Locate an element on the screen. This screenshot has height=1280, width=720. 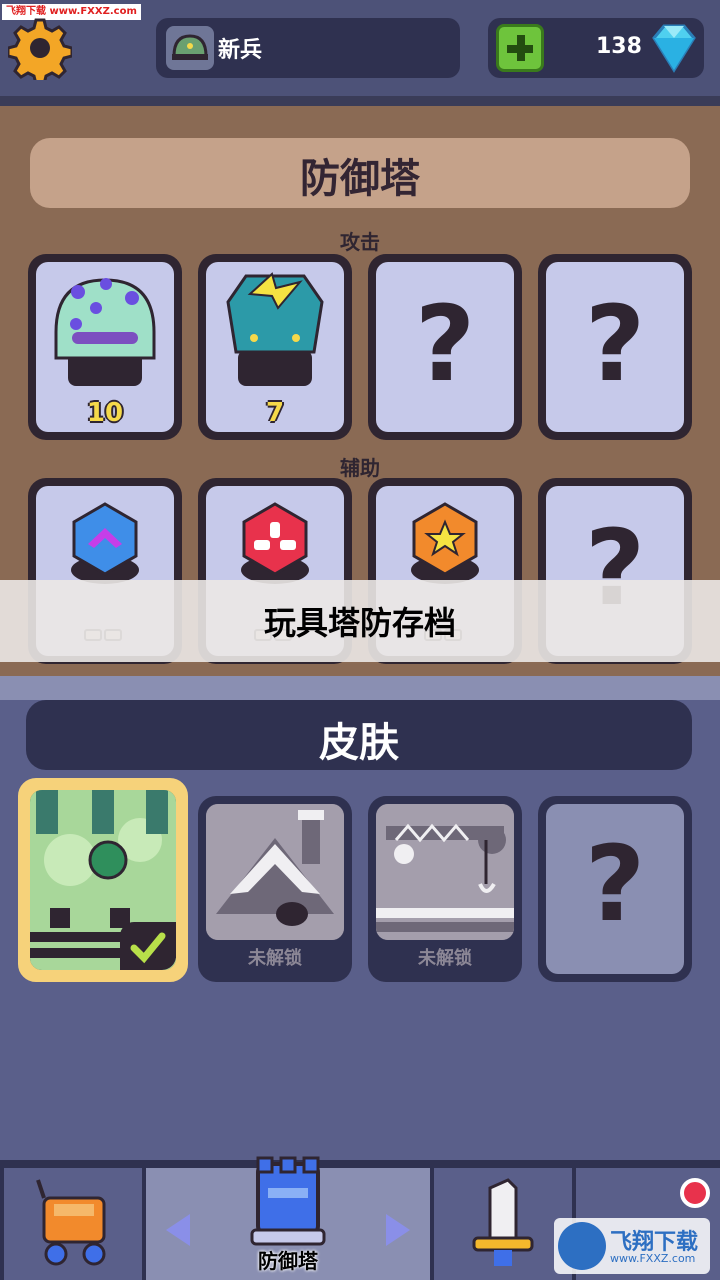
tab-shop is located at coordinates (73, 1224).